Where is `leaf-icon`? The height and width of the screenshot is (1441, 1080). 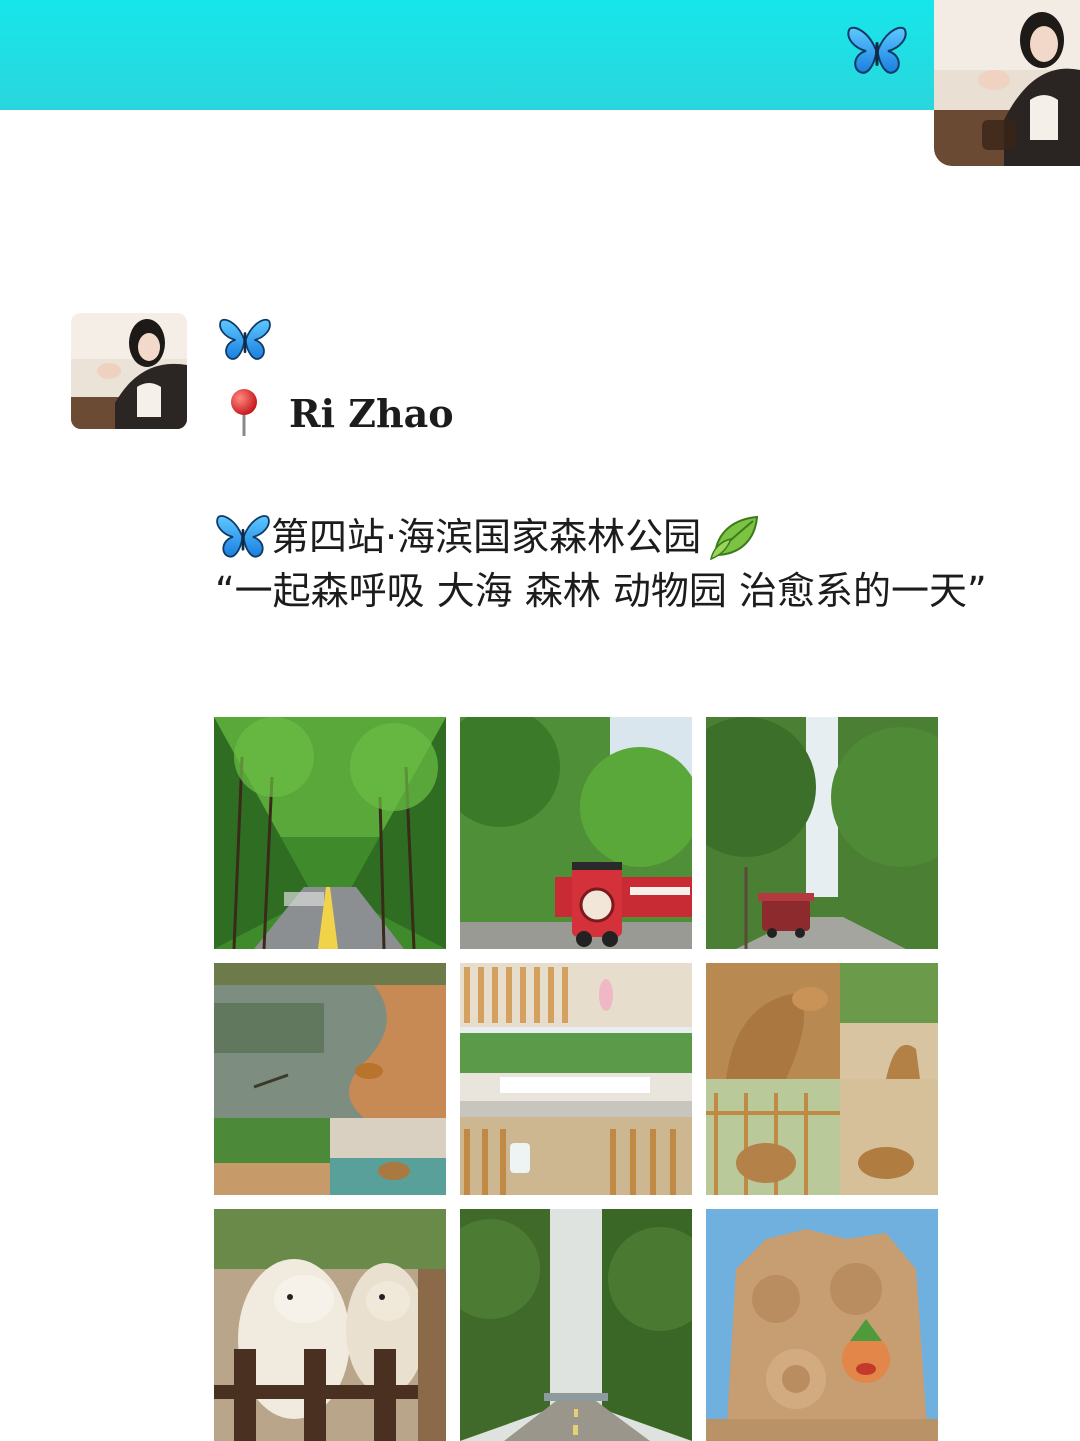 leaf-icon is located at coordinates (734, 538).